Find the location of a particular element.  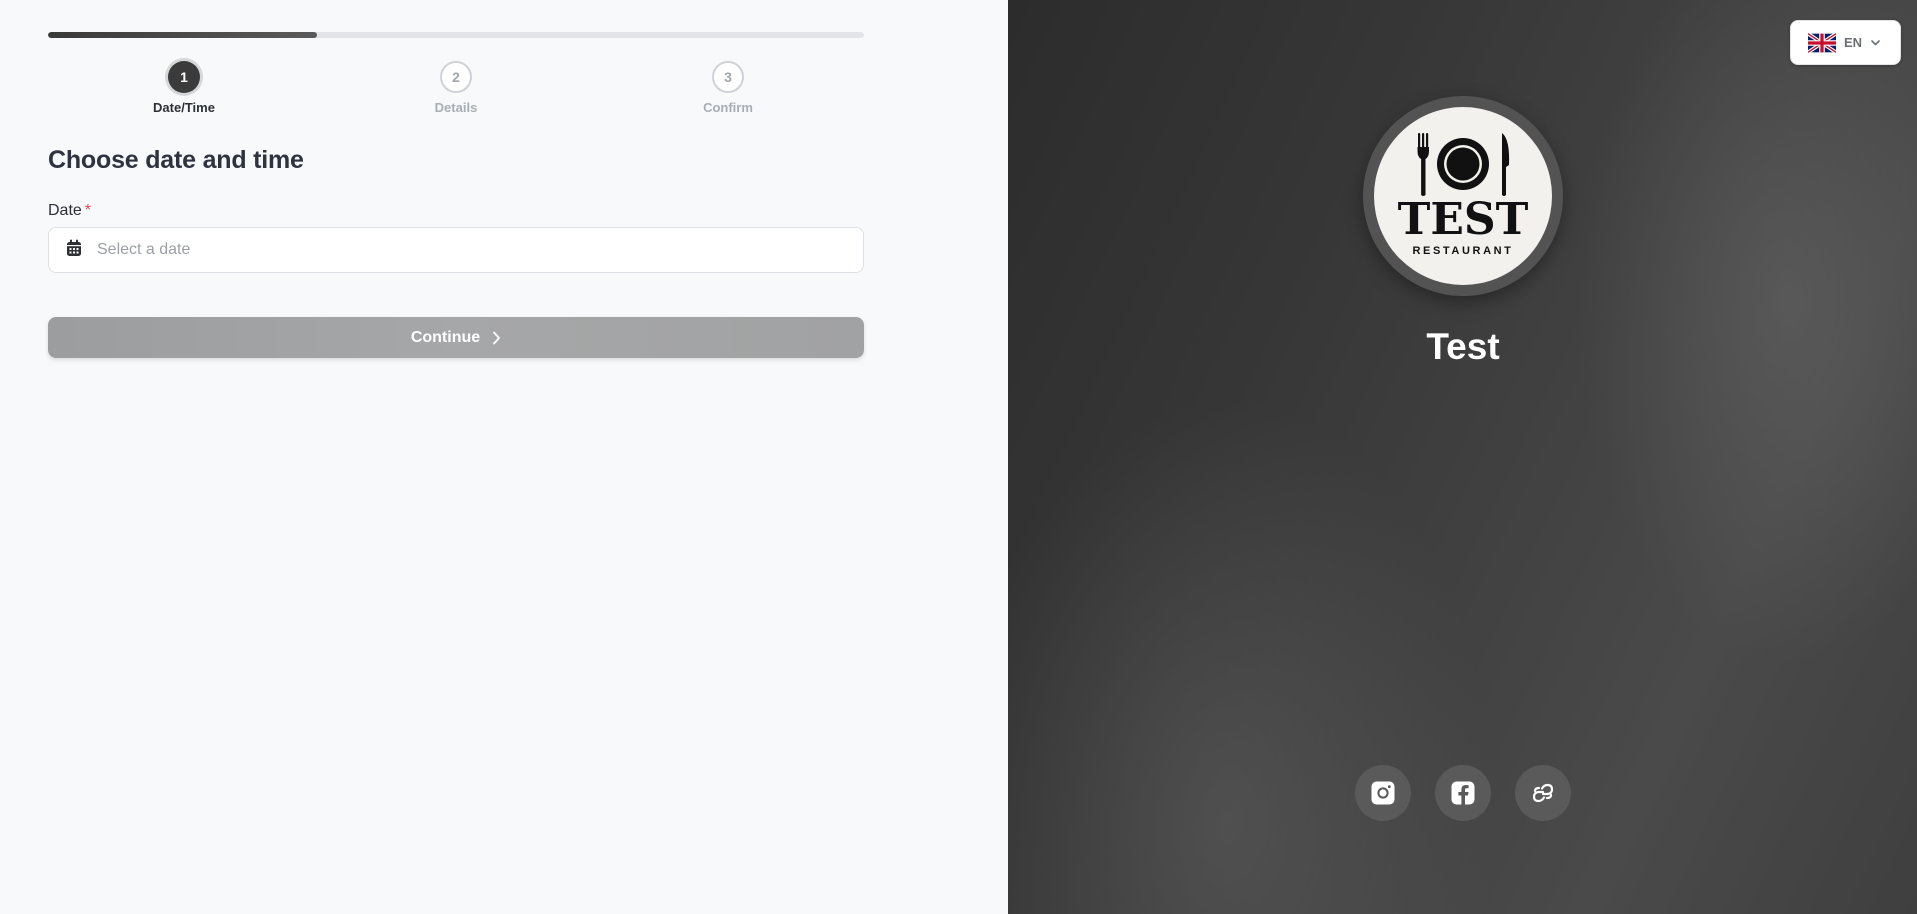

knife-icon is located at coordinates (1506, 164).